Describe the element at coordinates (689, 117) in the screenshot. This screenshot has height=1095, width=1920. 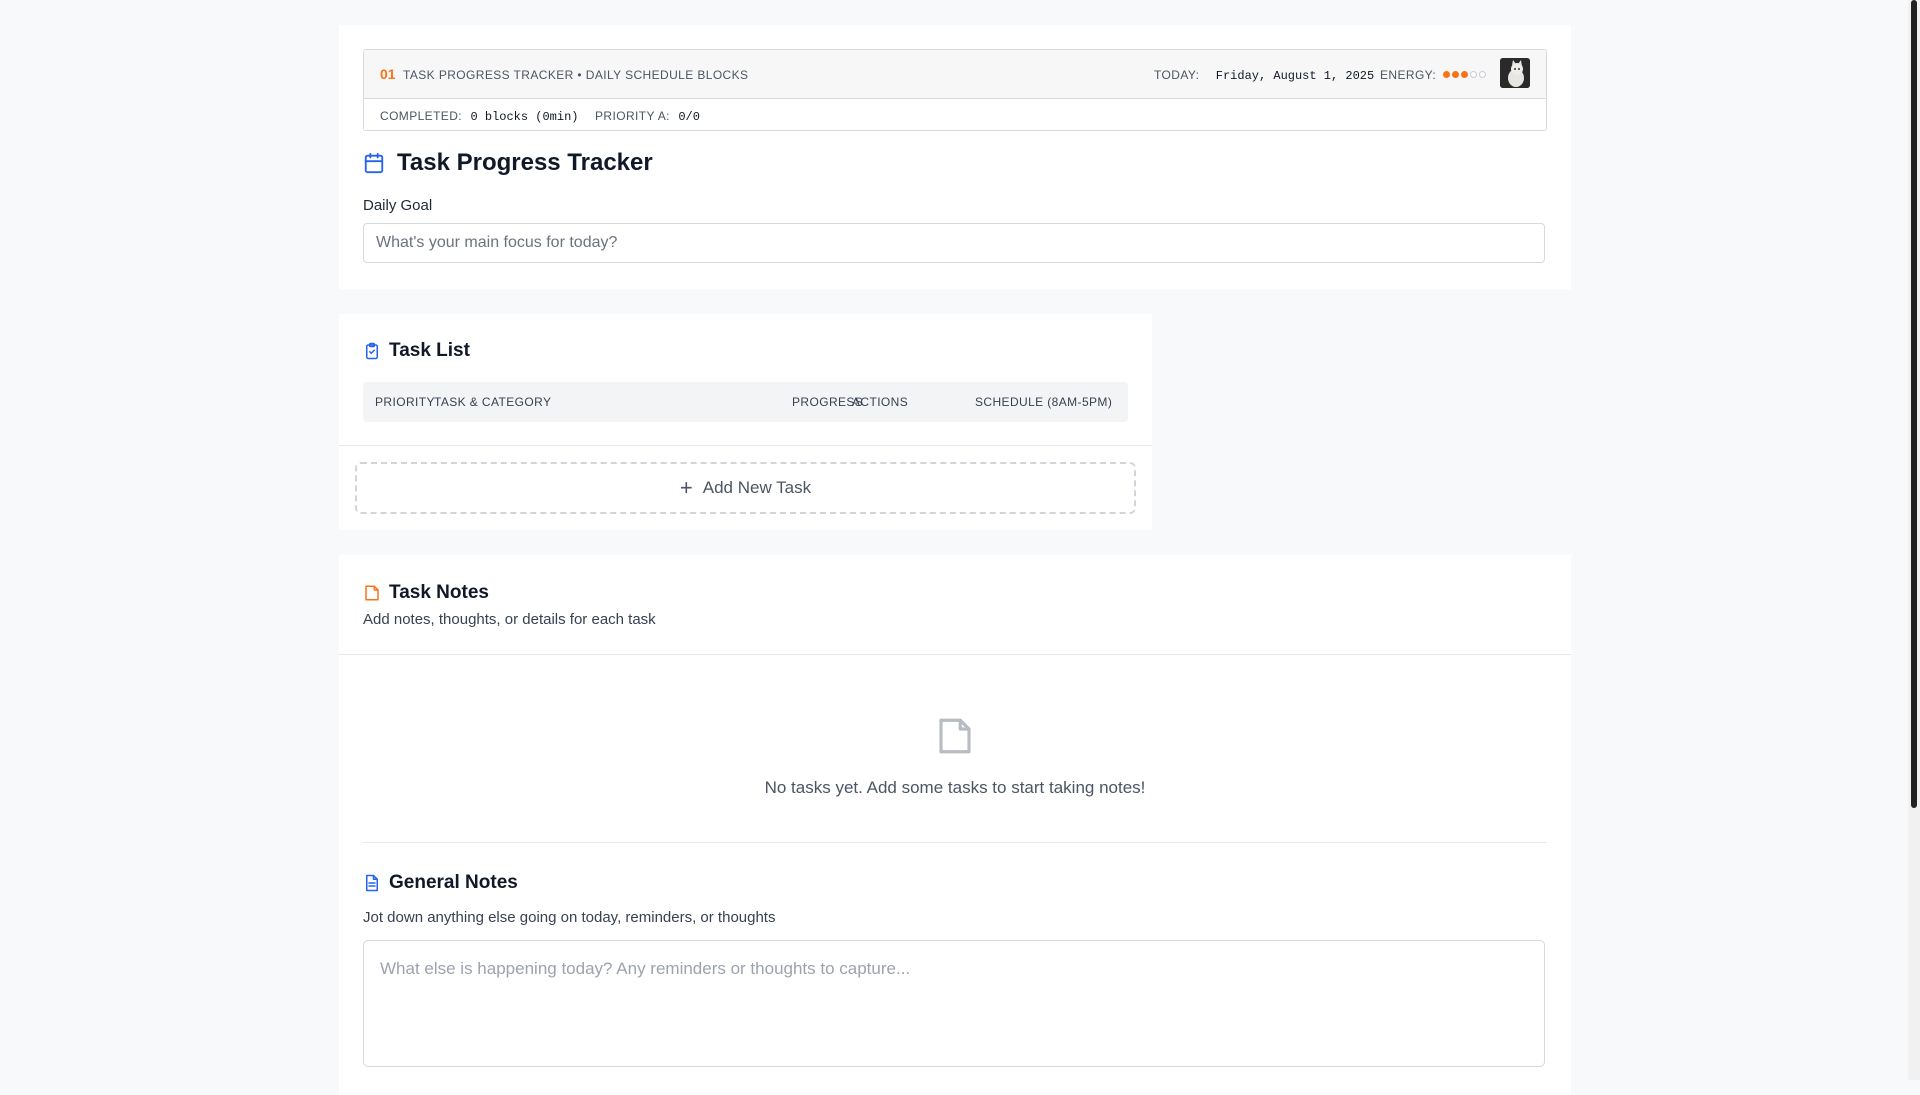
I see `priority-value: 0/0` at that location.